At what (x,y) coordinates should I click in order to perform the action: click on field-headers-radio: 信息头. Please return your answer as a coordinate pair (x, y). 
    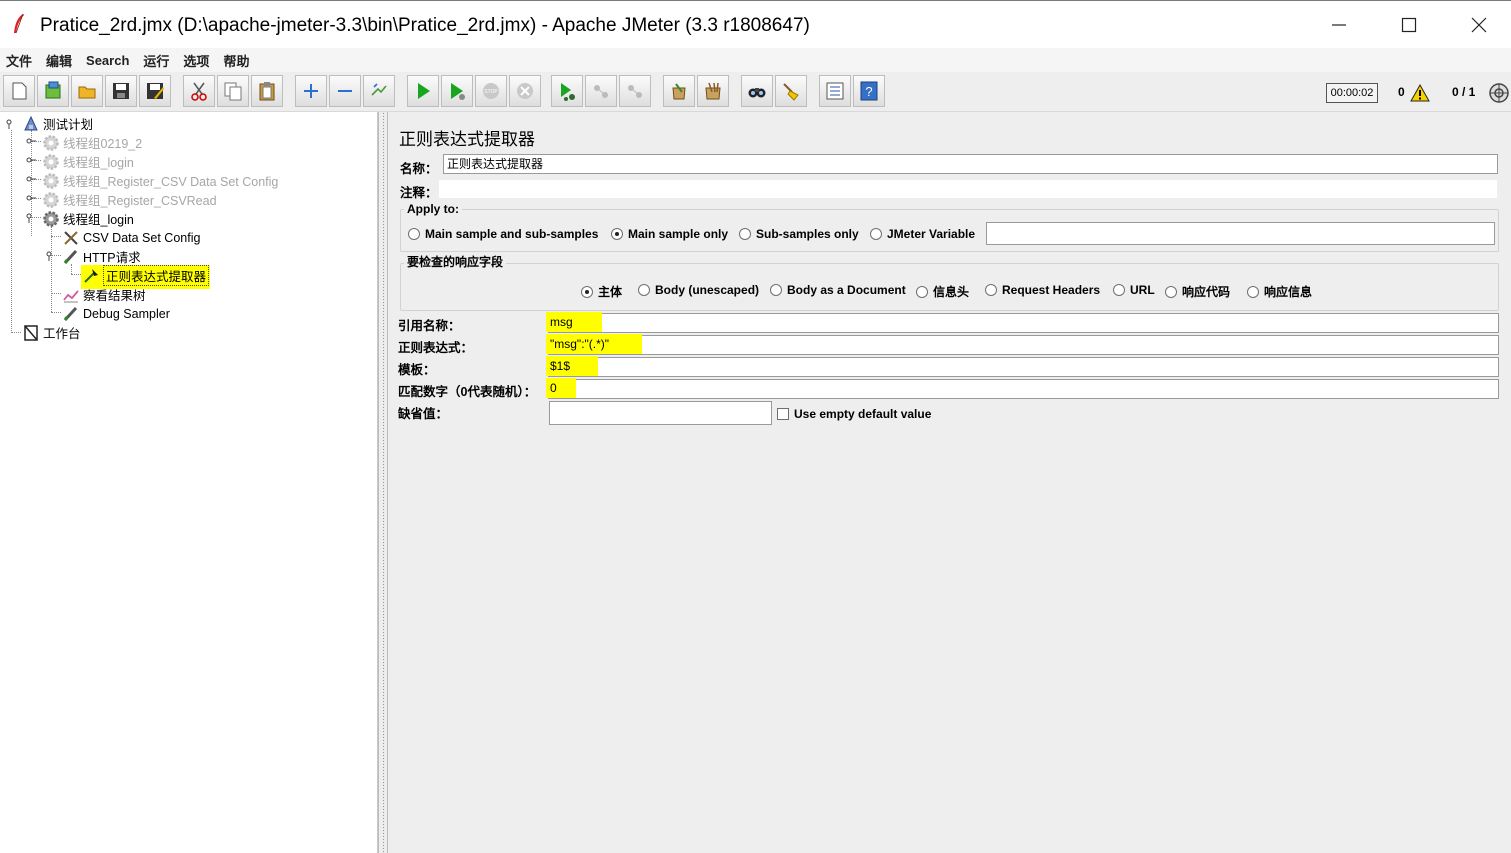
    Looking at the image, I should click on (942, 291).